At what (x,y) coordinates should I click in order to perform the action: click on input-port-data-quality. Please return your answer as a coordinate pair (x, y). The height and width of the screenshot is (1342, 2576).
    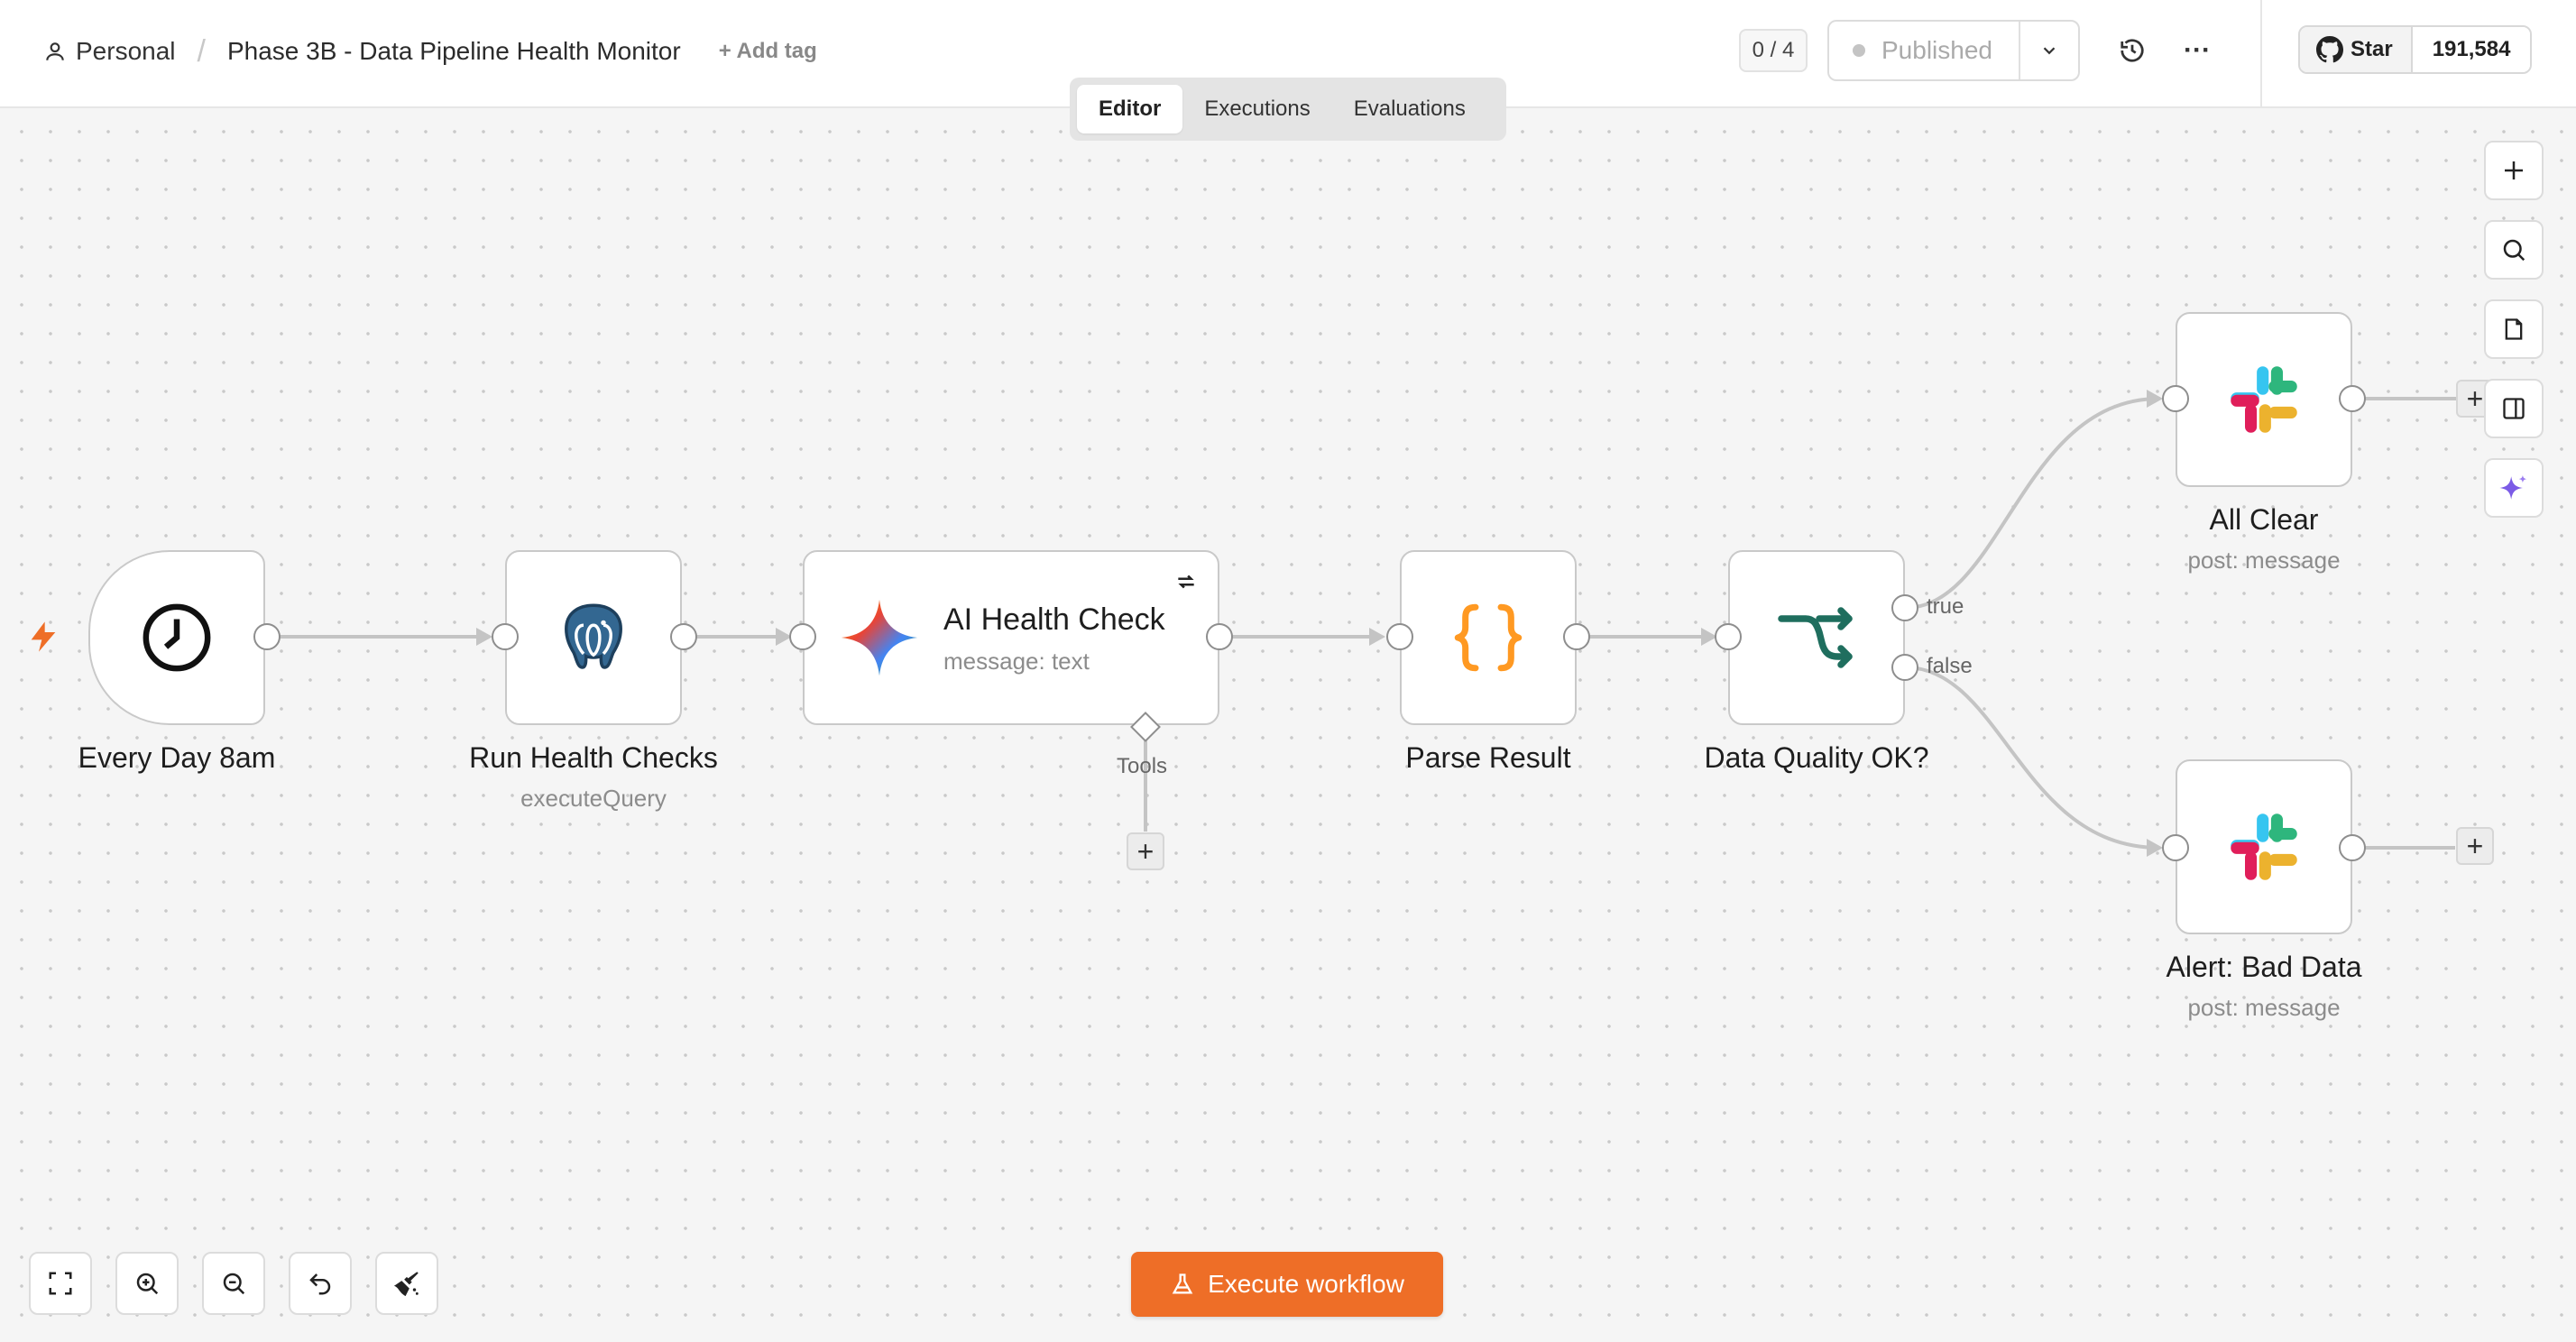
    Looking at the image, I should click on (1728, 636).